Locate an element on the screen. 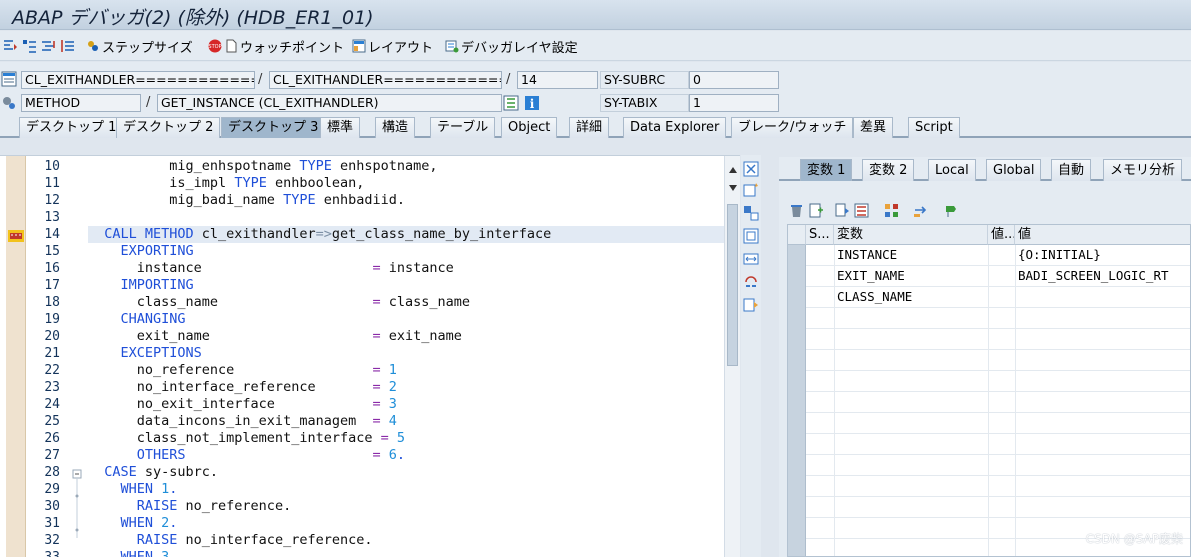 The height and width of the screenshot is (557, 1191). code-line: exit_name = exit_name is located at coordinates (406, 336).